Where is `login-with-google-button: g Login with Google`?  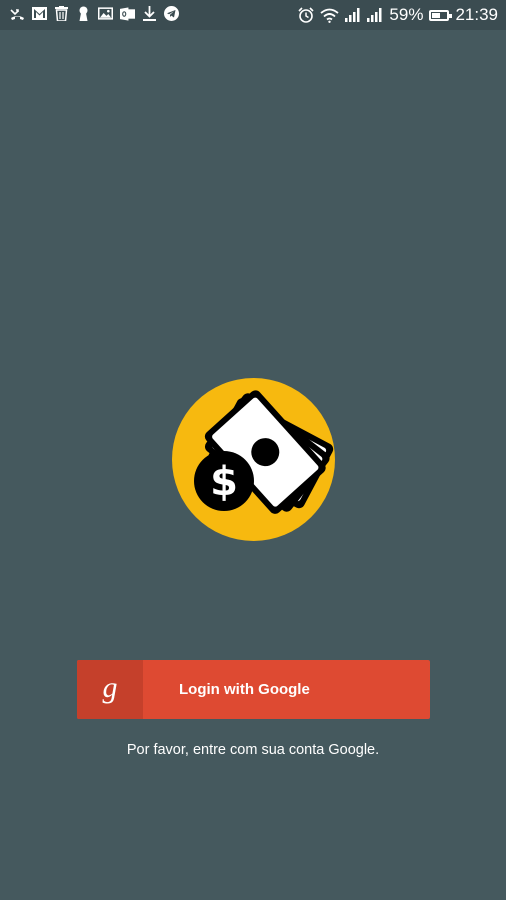 login-with-google-button: g Login with Google is located at coordinates (253, 689).